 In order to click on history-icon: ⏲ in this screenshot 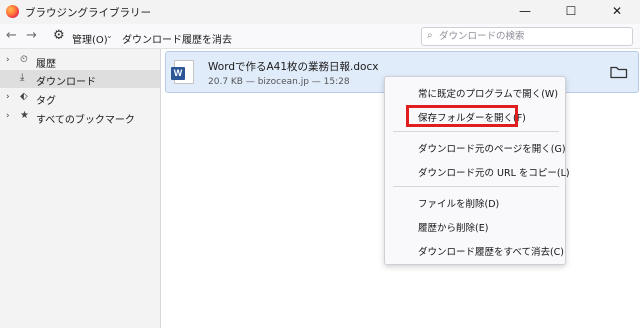, I will do `click(24, 59)`.